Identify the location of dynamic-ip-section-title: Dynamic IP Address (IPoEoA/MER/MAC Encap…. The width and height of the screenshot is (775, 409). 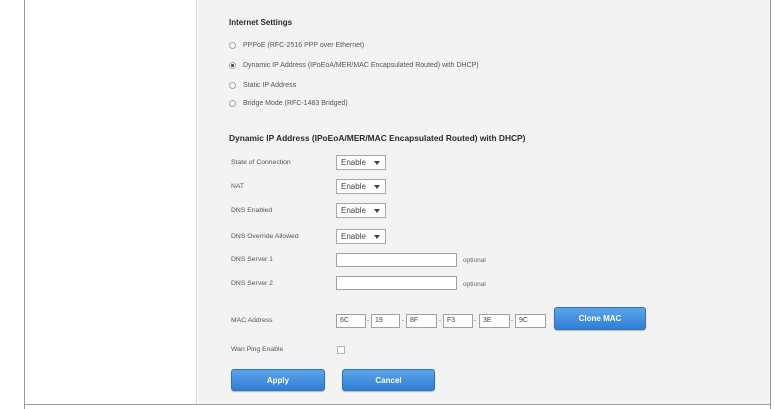
(377, 138).